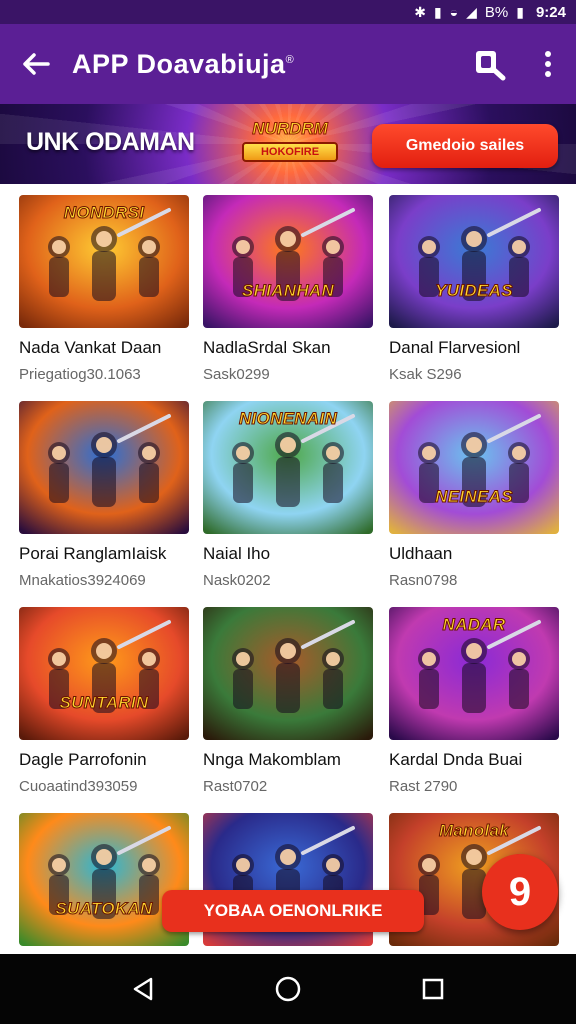 The width and height of the screenshot is (576, 1024). I want to click on game-thumbnail-caption: SUNTARIN, so click(104, 703).